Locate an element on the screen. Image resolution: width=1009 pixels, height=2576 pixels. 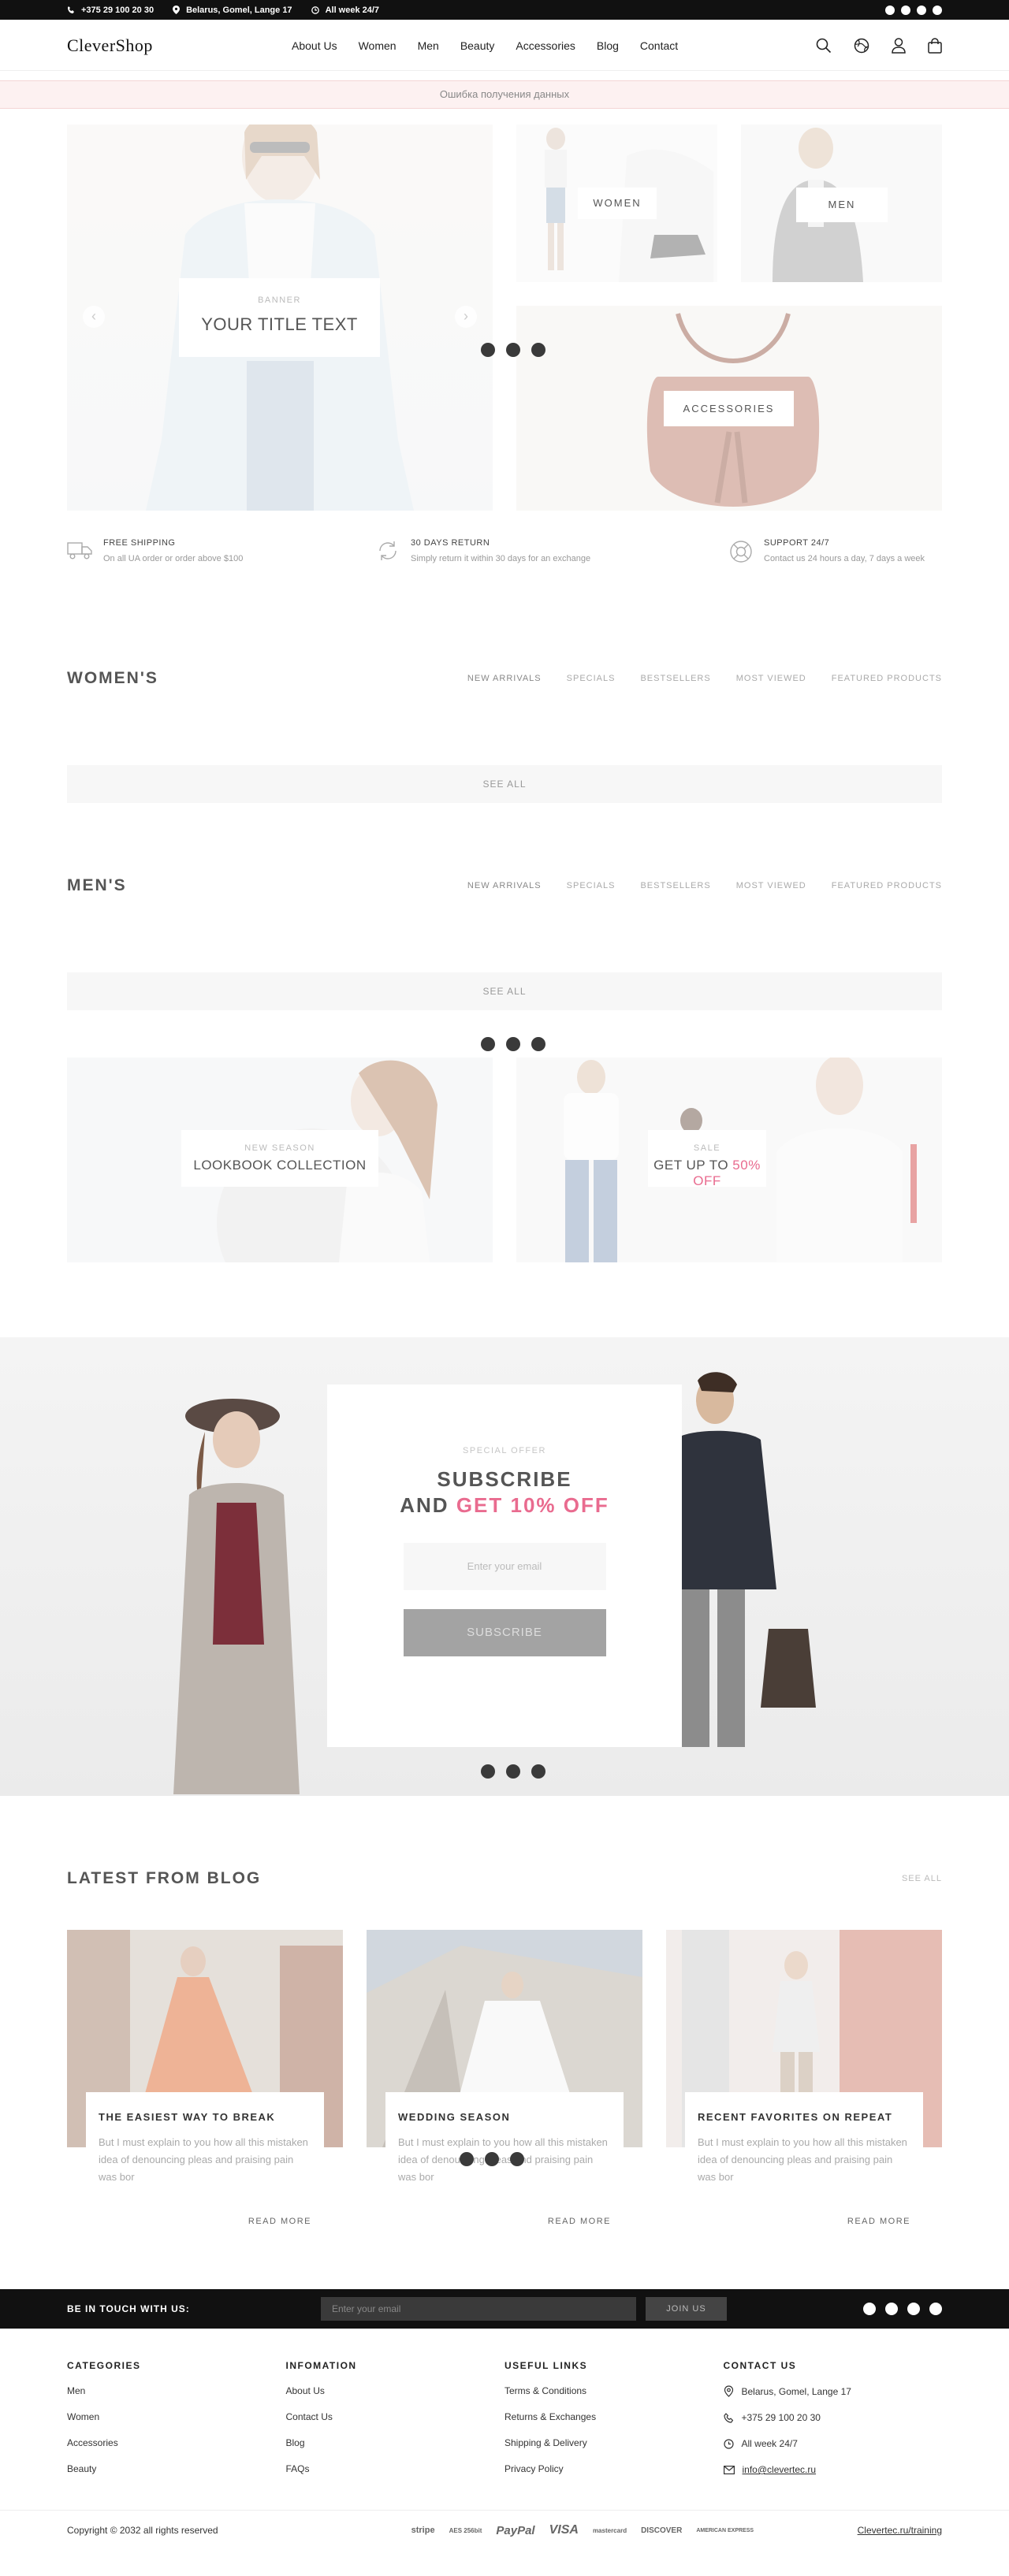
subscribe-subtitle-prefix: AND is located at coordinates (425, 1505).